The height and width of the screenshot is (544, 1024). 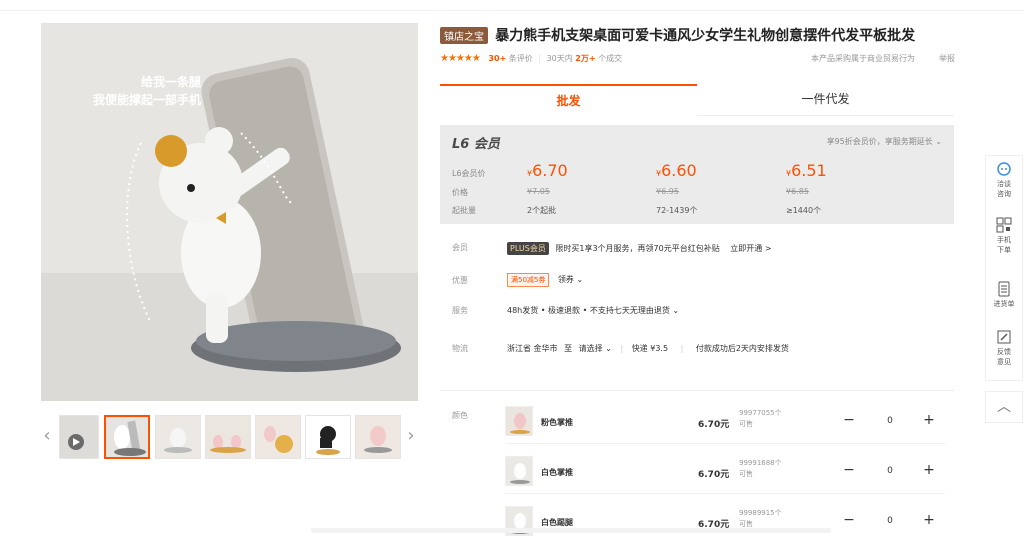 I want to click on tier3-member-price: ¥6.51, so click(x=806, y=170).